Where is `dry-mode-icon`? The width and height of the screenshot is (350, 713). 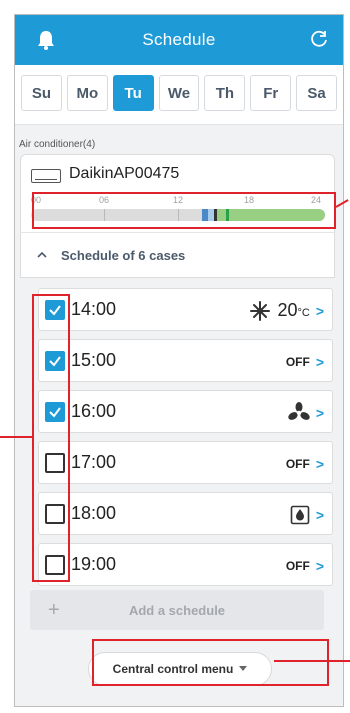 dry-mode-icon is located at coordinates (300, 514).